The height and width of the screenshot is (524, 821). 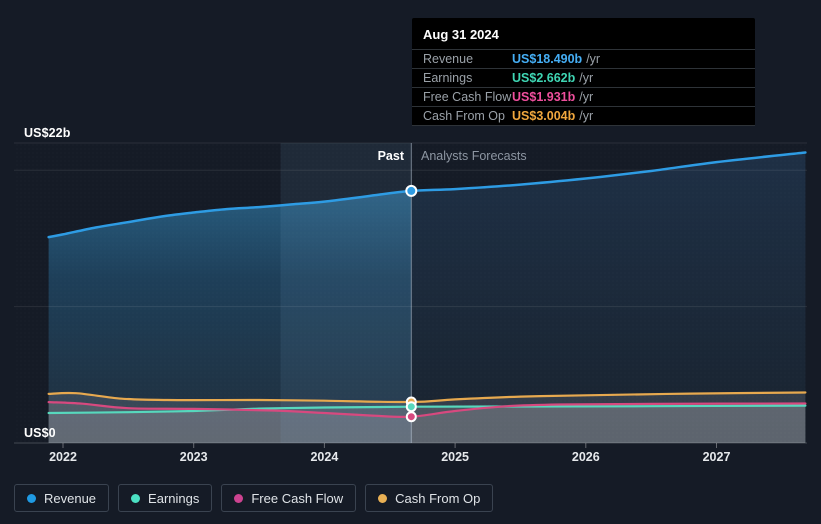 What do you see at coordinates (583, 37) in the screenshot?
I see `tooltip-date: Aug 31 2024` at bounding box center [583, 37].